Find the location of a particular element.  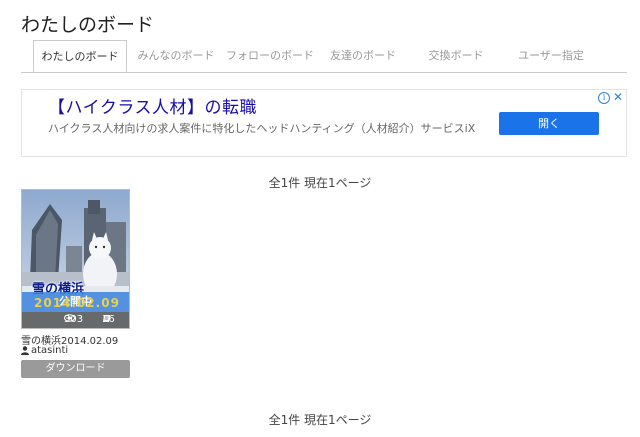

view-count: 303 is located at coordinates (73, 319).